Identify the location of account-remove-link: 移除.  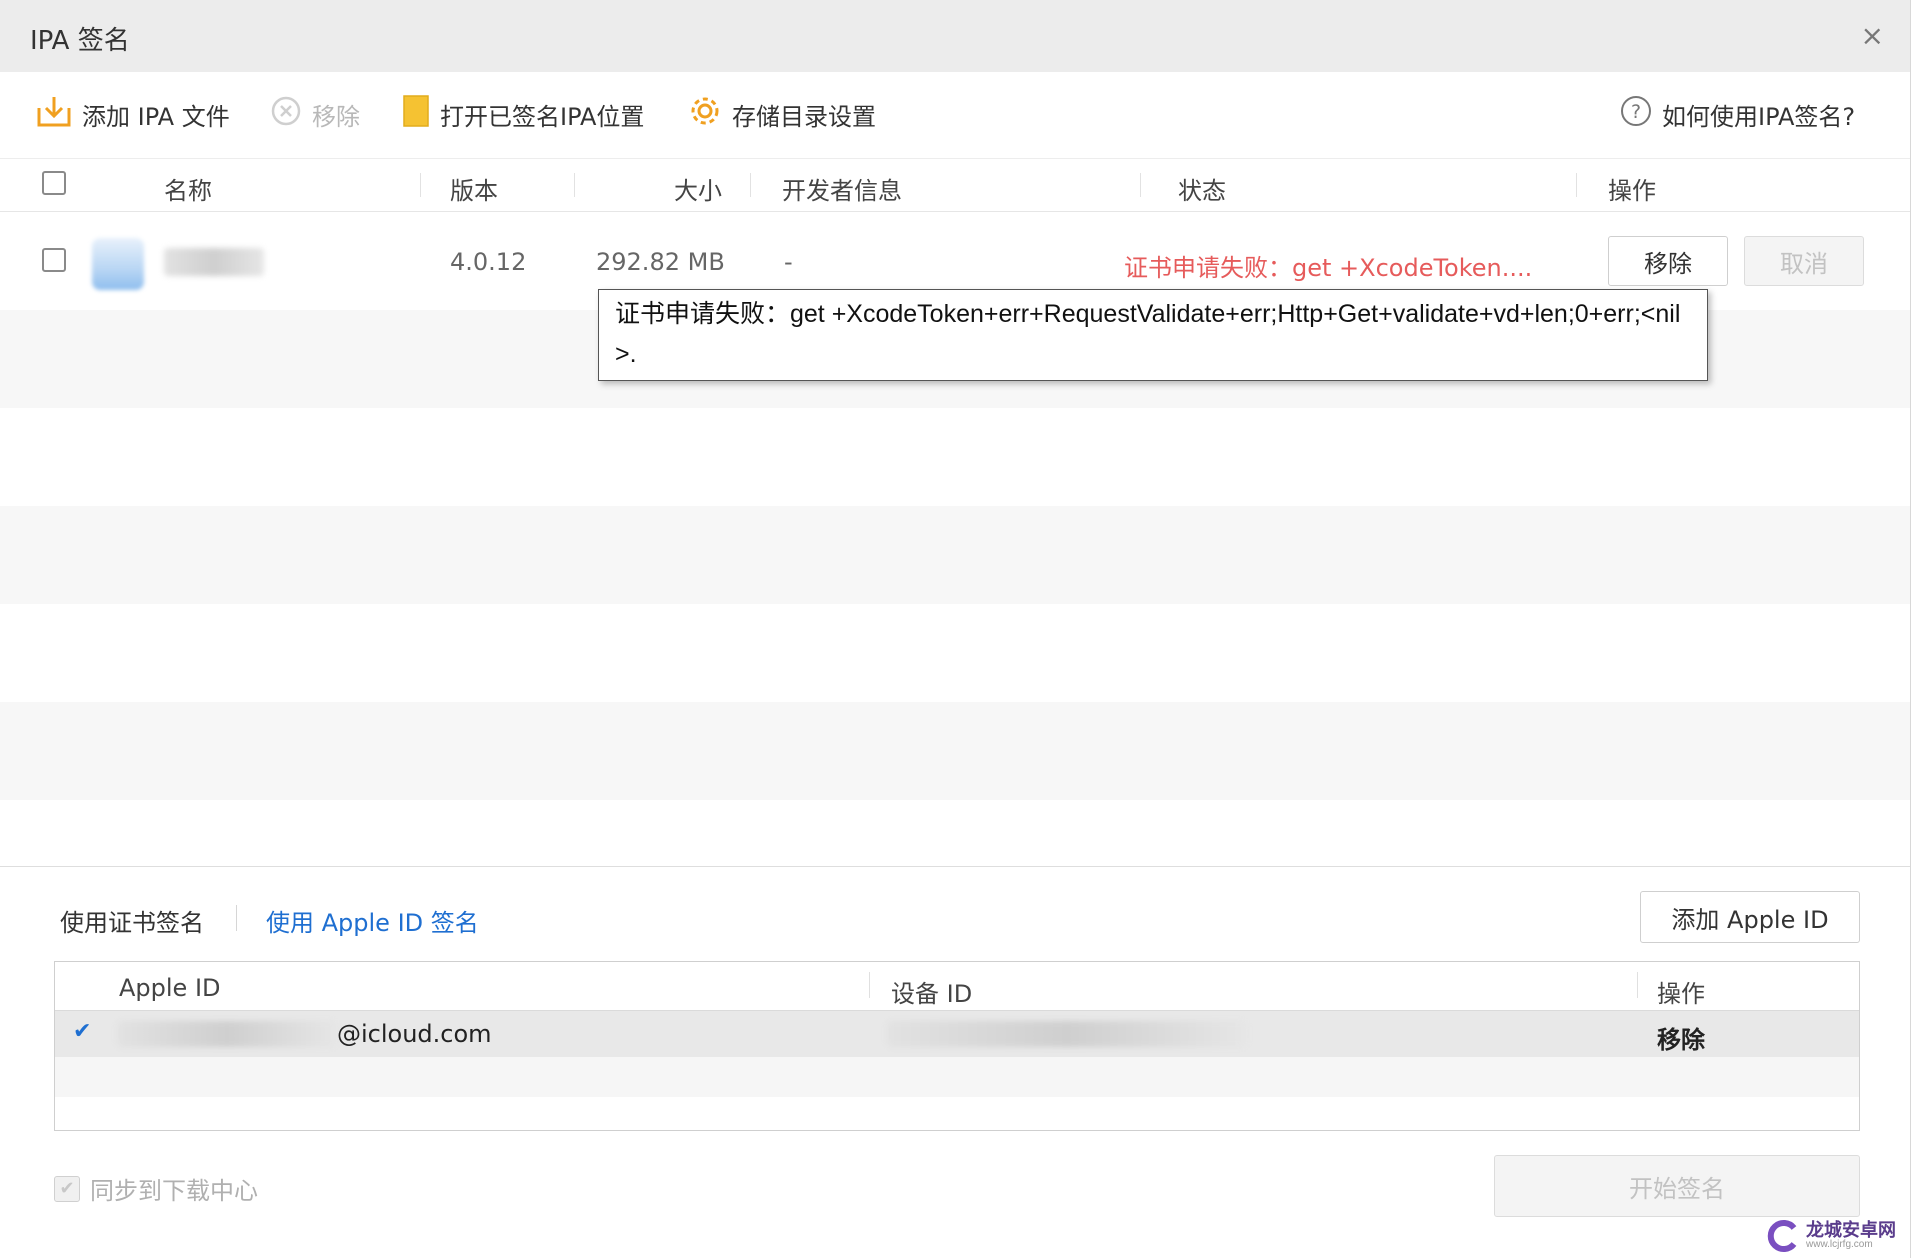
(1681, 1037).